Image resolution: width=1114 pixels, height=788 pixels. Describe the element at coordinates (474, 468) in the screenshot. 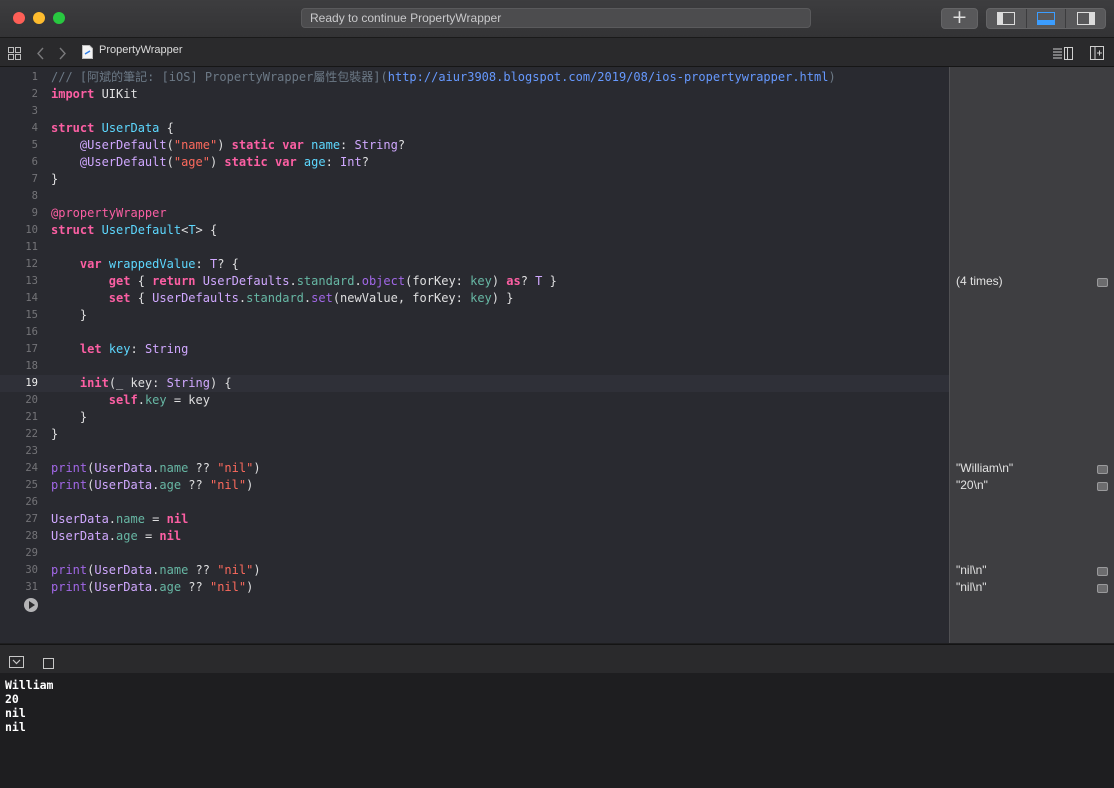

I see `code-line: 24 print(UserData.name ?? "nil")` at that location.